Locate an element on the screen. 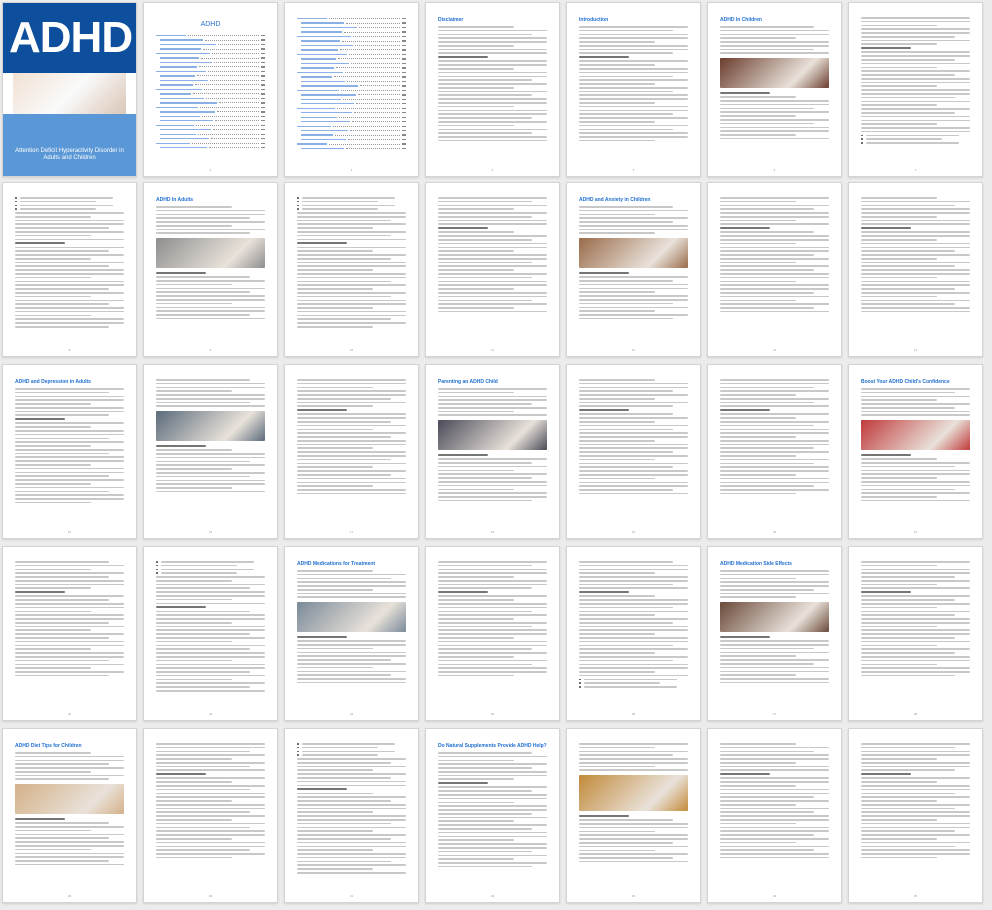  page-thumbnail: 13 is located at coordinates (774, 269).